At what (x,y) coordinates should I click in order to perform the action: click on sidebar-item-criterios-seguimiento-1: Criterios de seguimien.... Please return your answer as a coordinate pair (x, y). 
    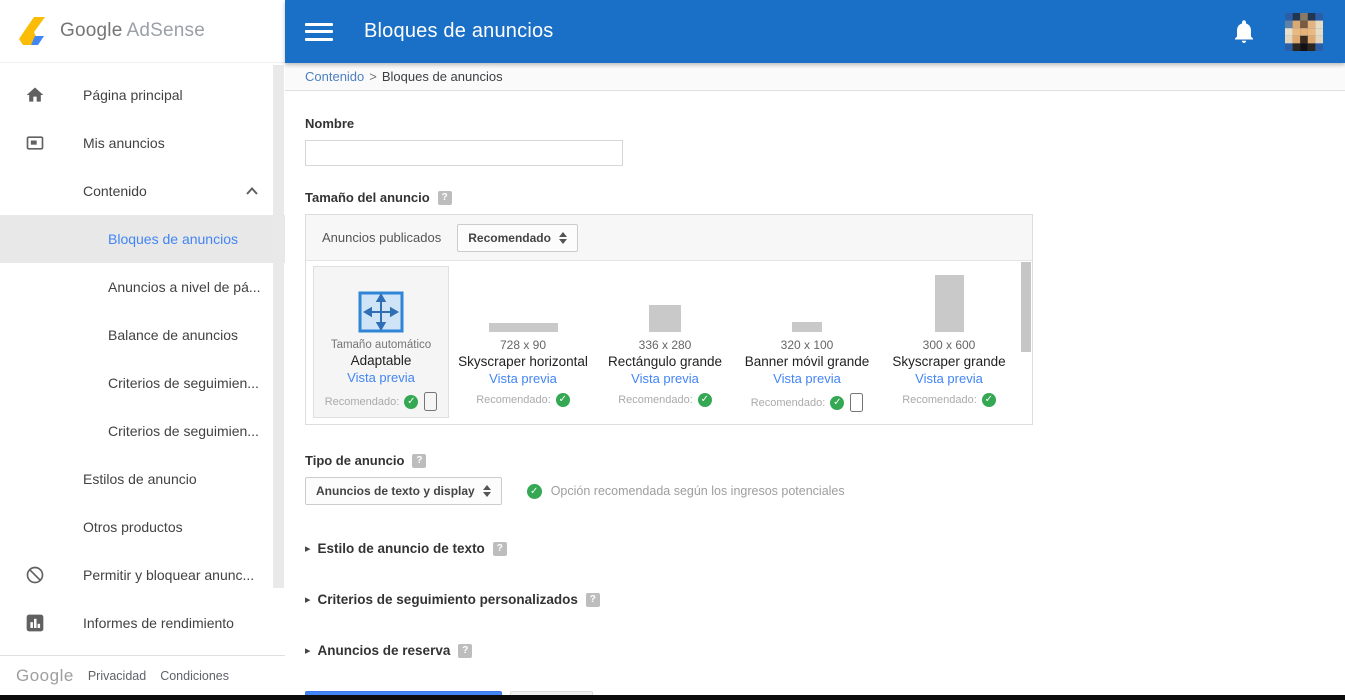
    Looking at the image, I should click on (142, 383).